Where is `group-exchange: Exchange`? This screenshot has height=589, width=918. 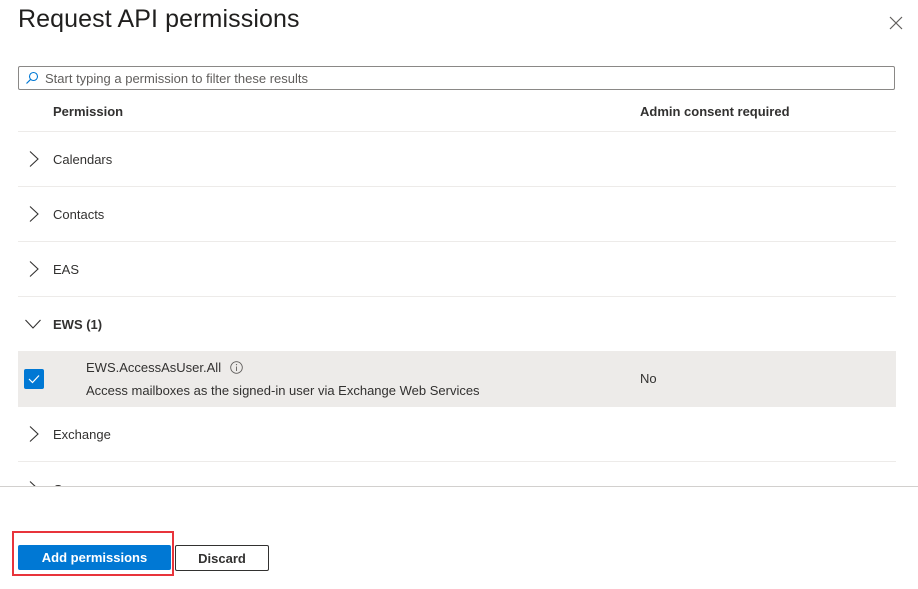
group-exchange: Exchange is located at coordinates (457, 434).